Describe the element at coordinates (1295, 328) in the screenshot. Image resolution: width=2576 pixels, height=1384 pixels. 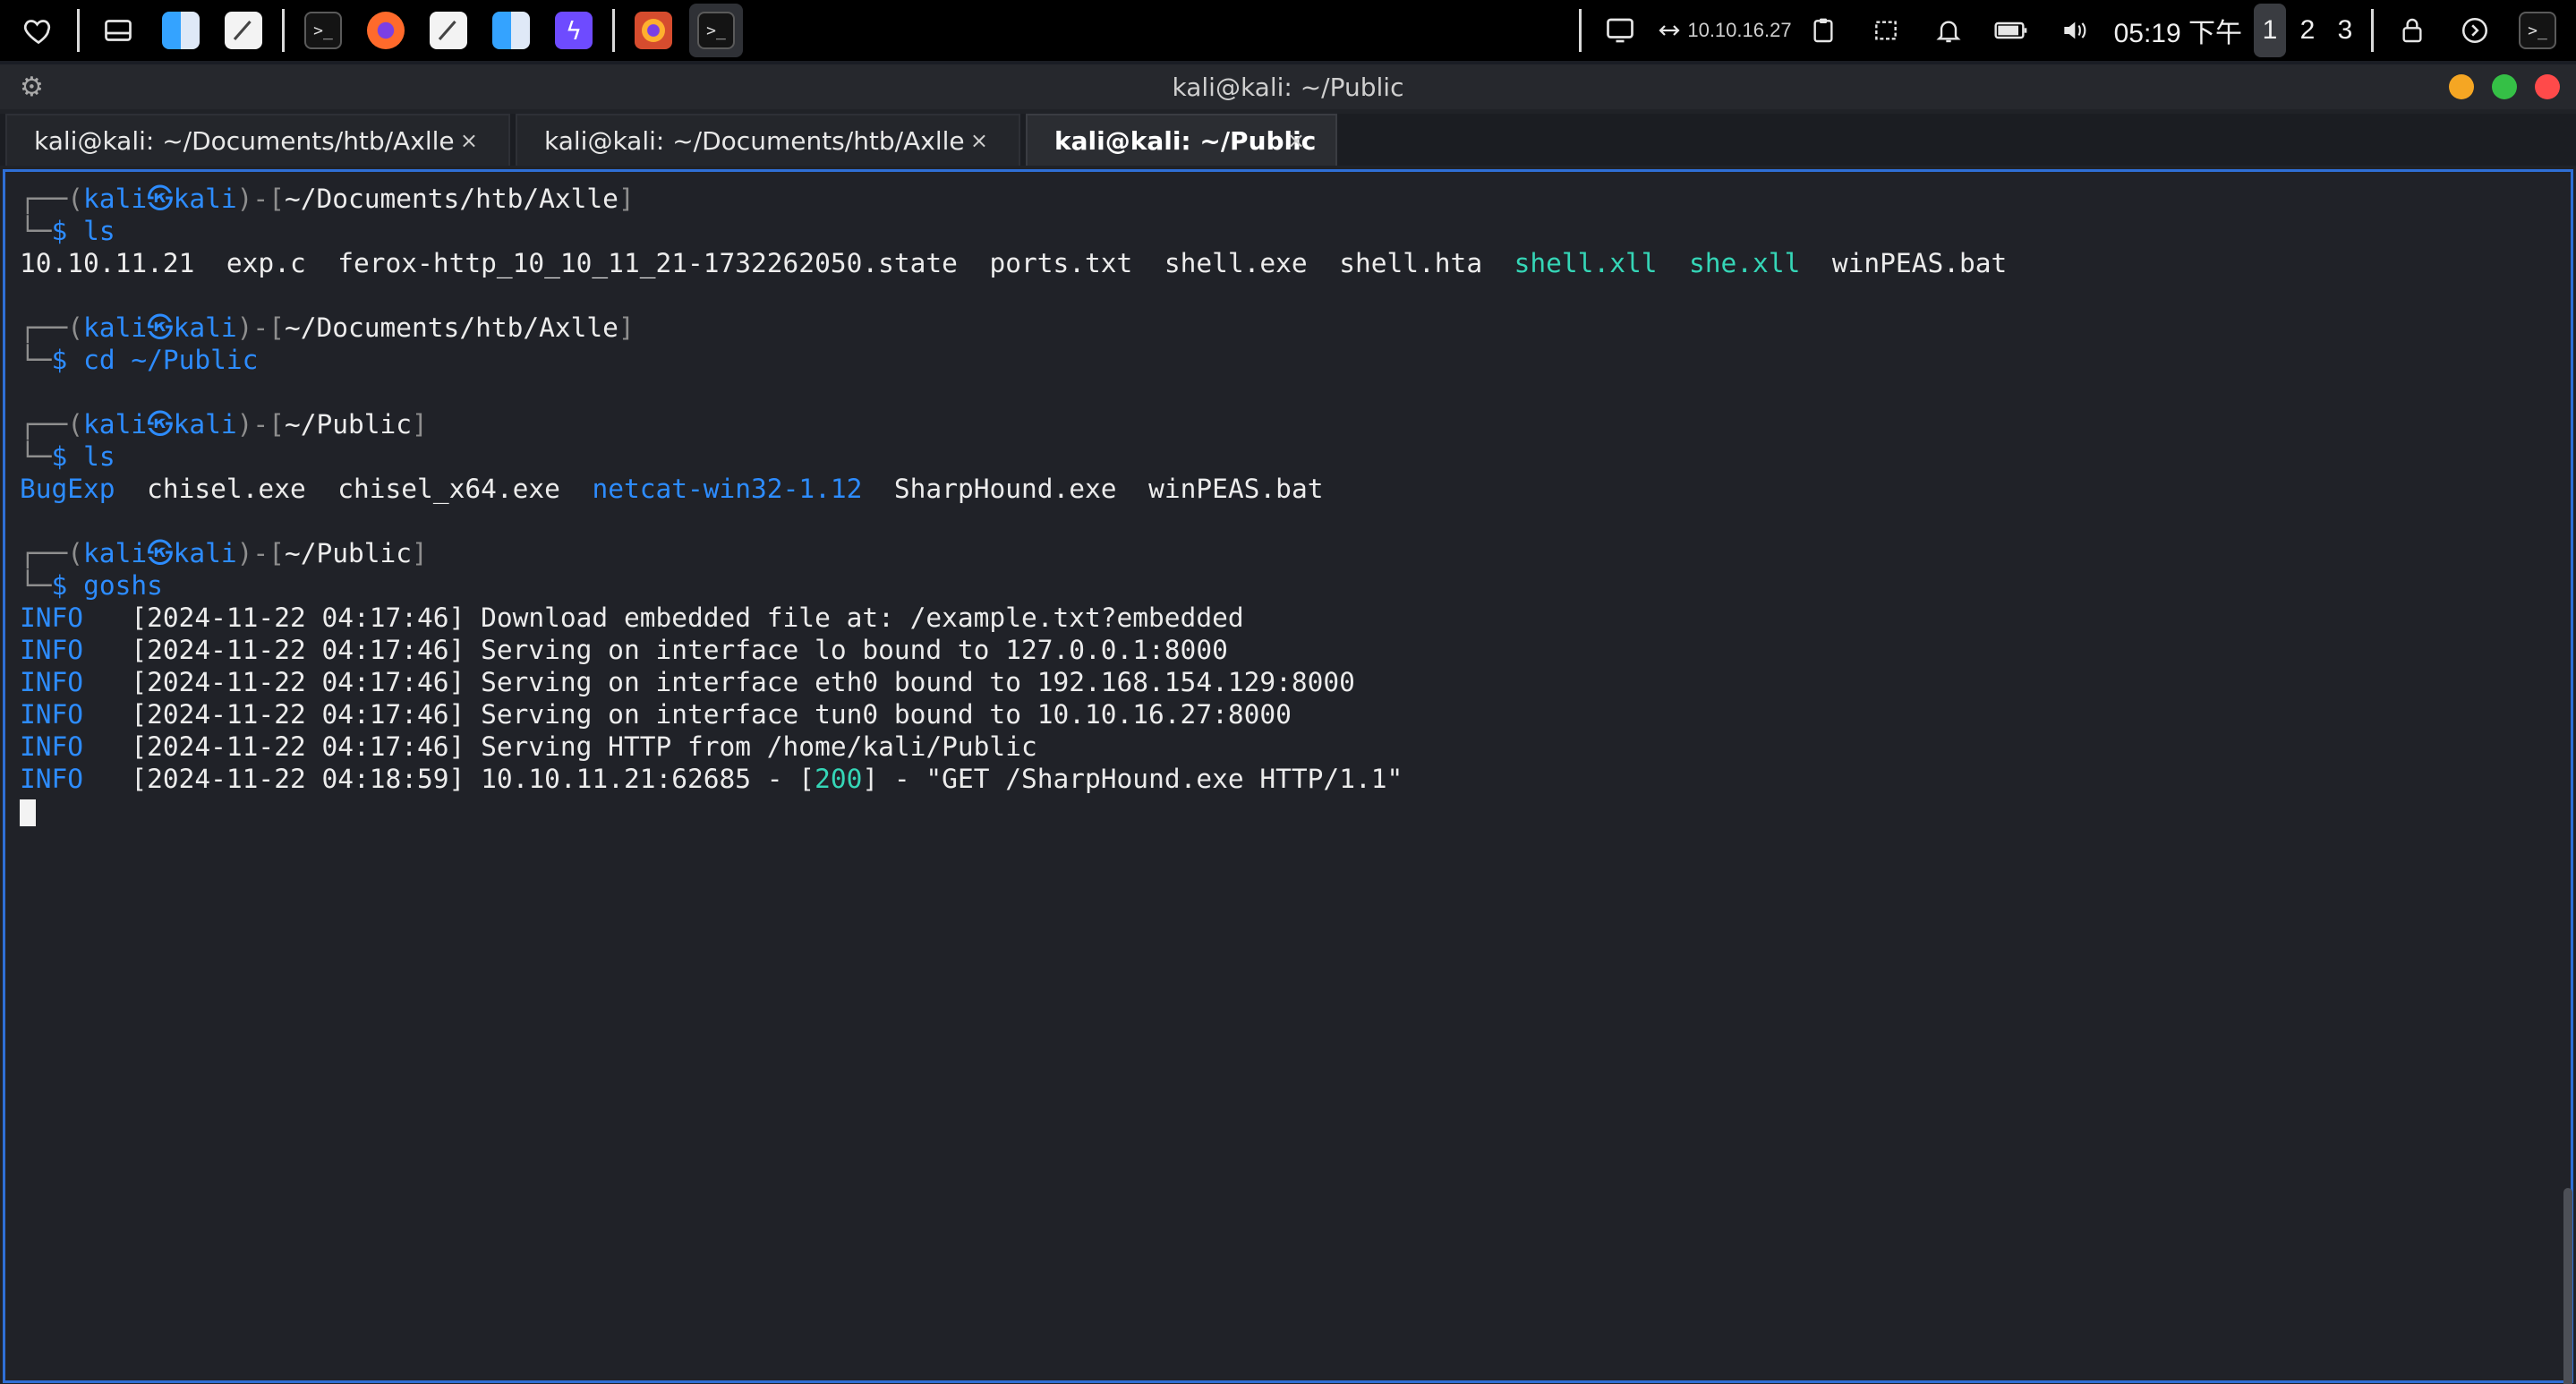
I see `prompt-line: ┌──(kali㉿kali)-[~/Documents/htb/Axlle]` at that location.